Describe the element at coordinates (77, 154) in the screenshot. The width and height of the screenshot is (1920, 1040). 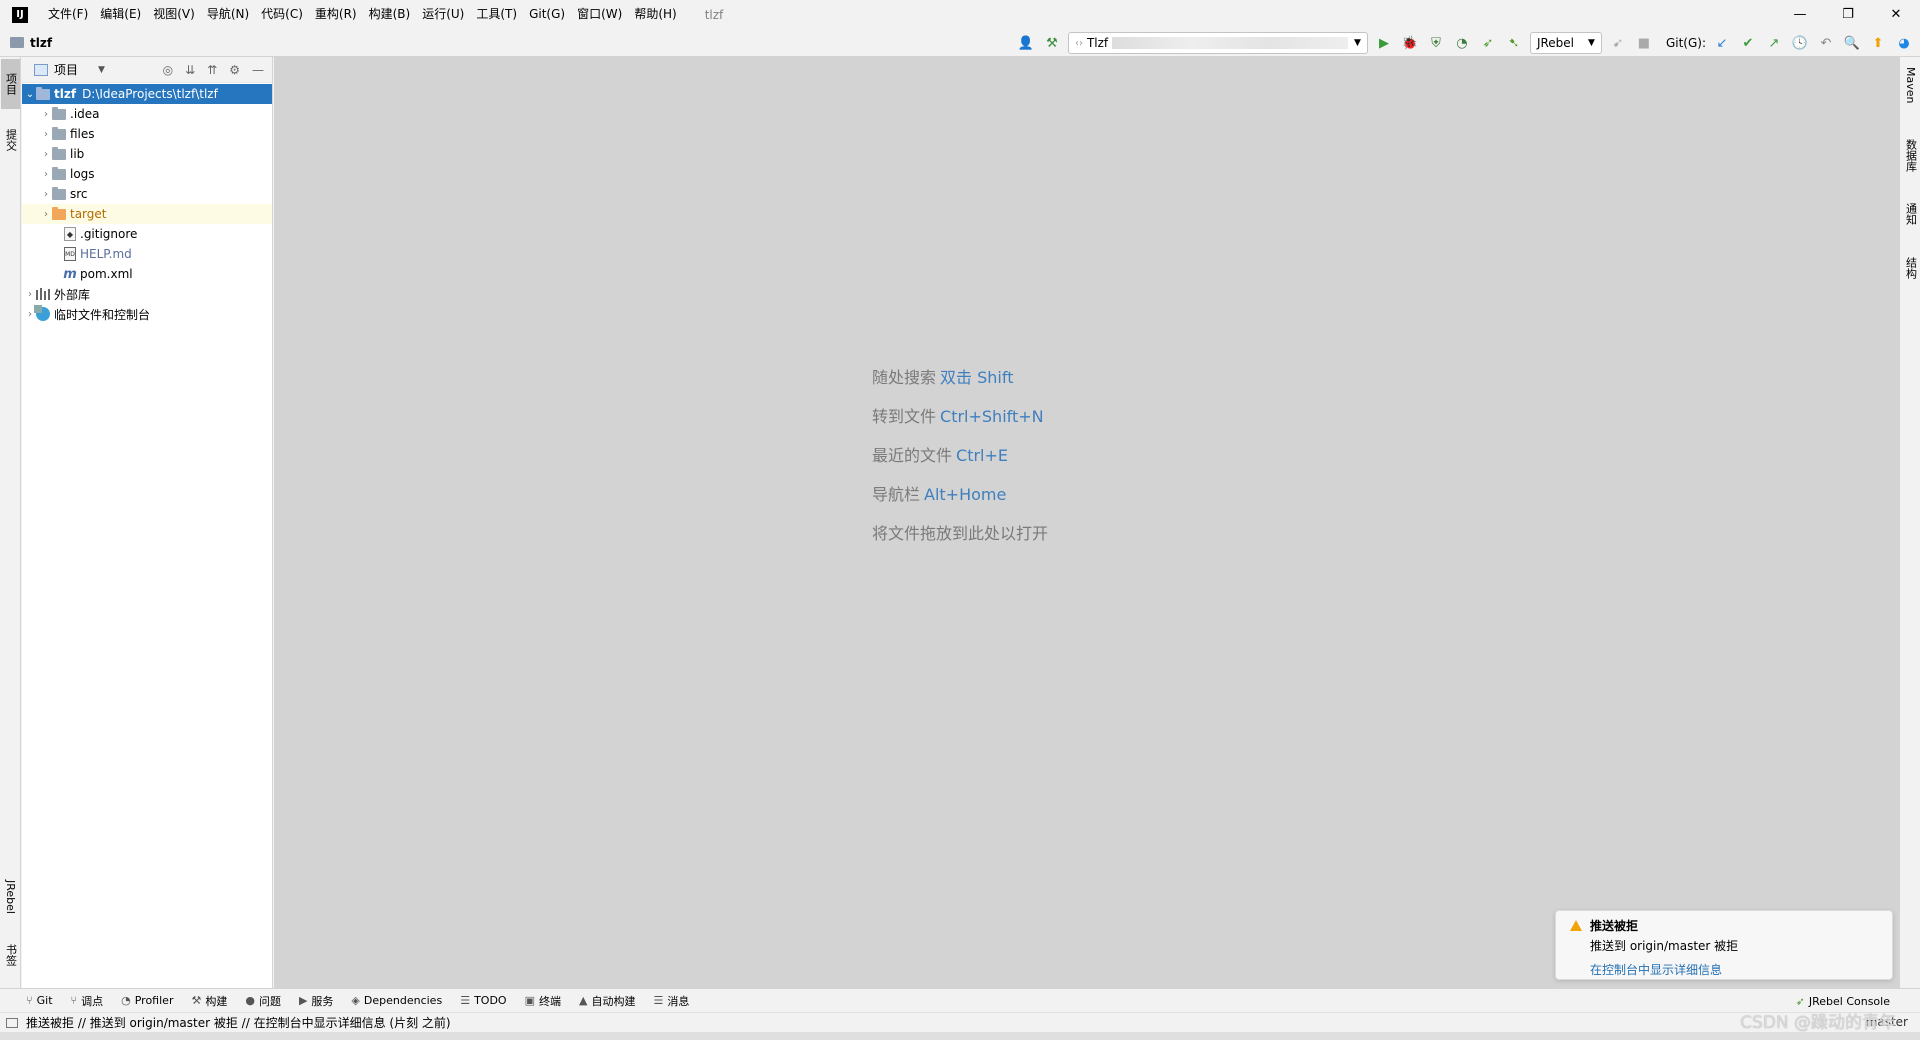
I see `tree-item-label: lib` at that location.